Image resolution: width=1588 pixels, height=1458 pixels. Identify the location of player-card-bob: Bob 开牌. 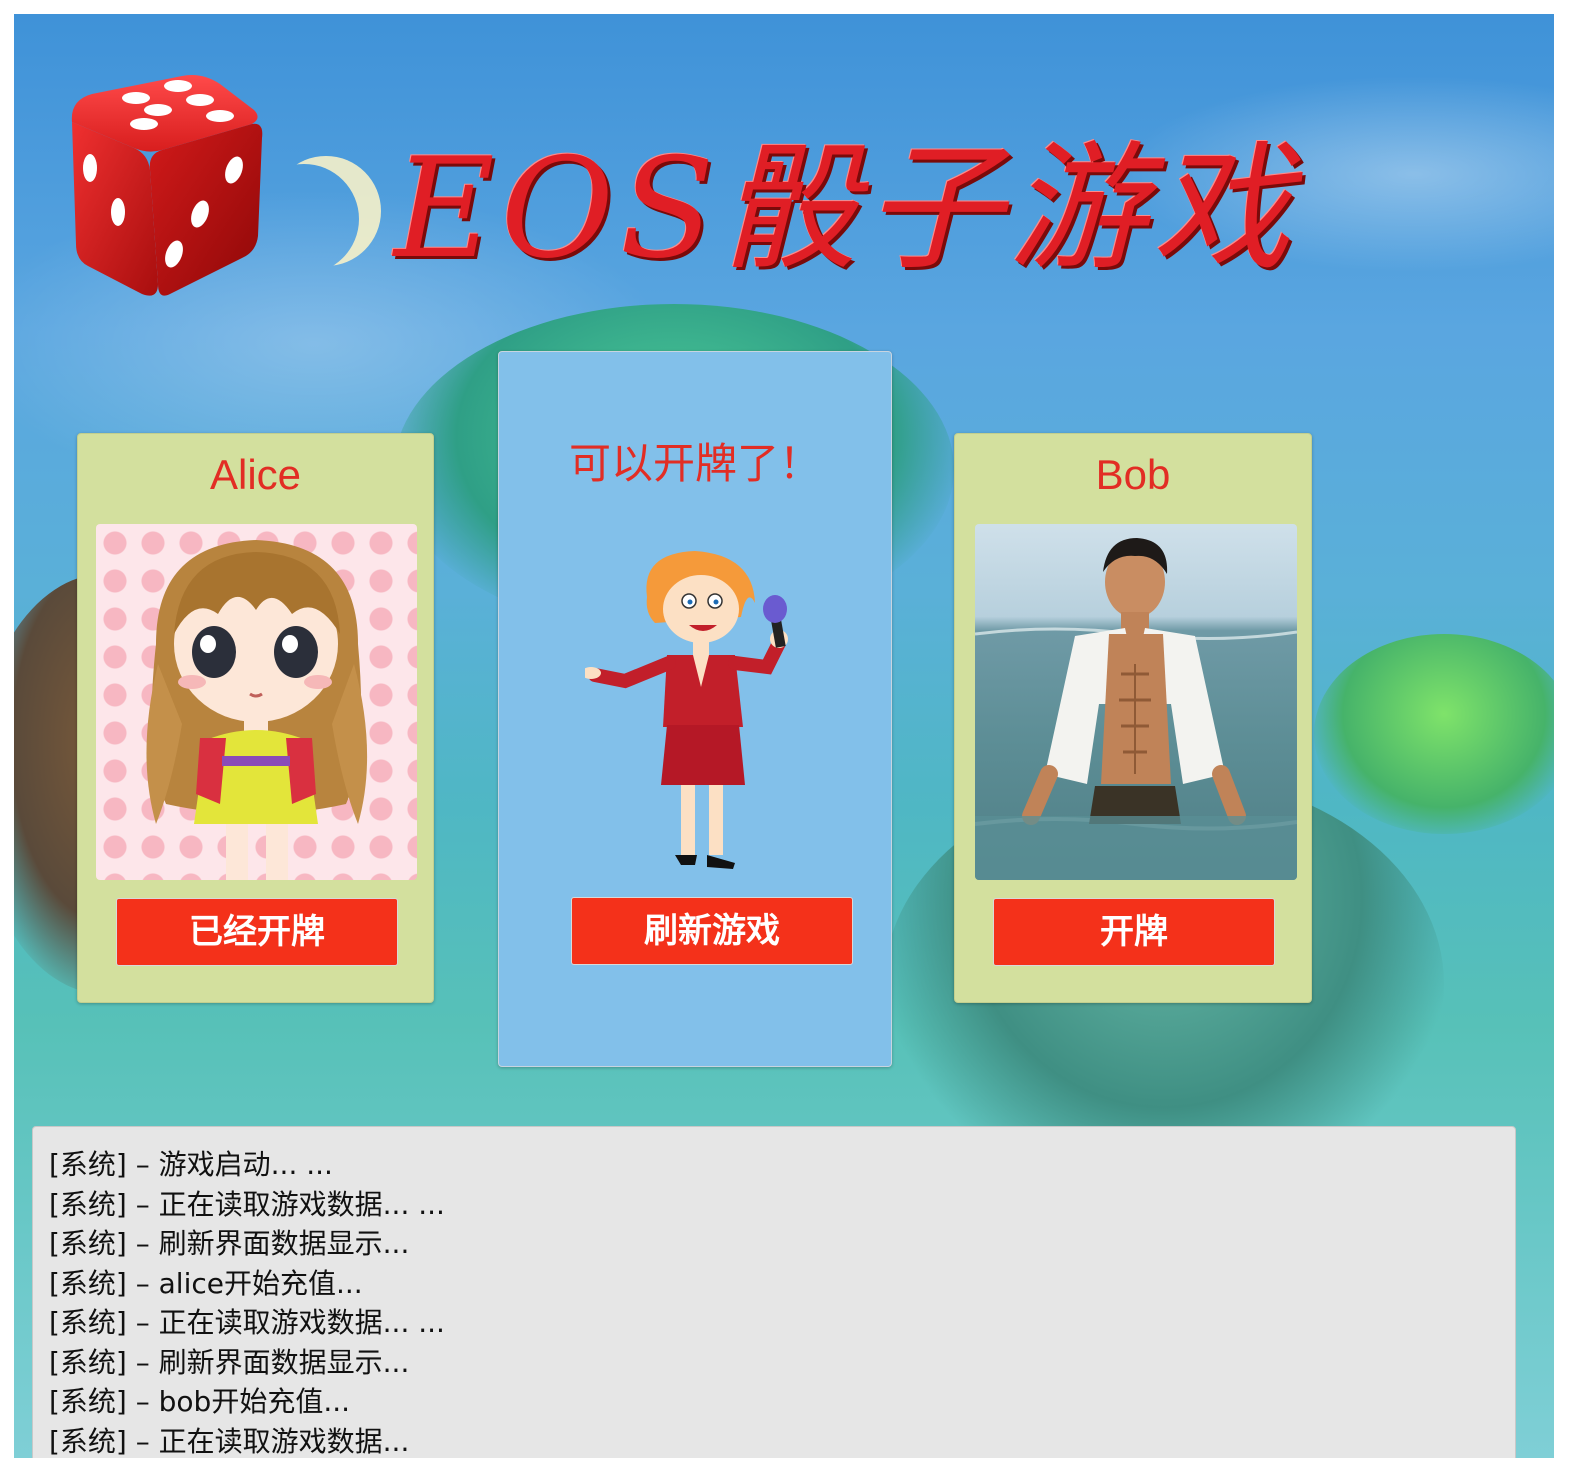
(1133, 718).